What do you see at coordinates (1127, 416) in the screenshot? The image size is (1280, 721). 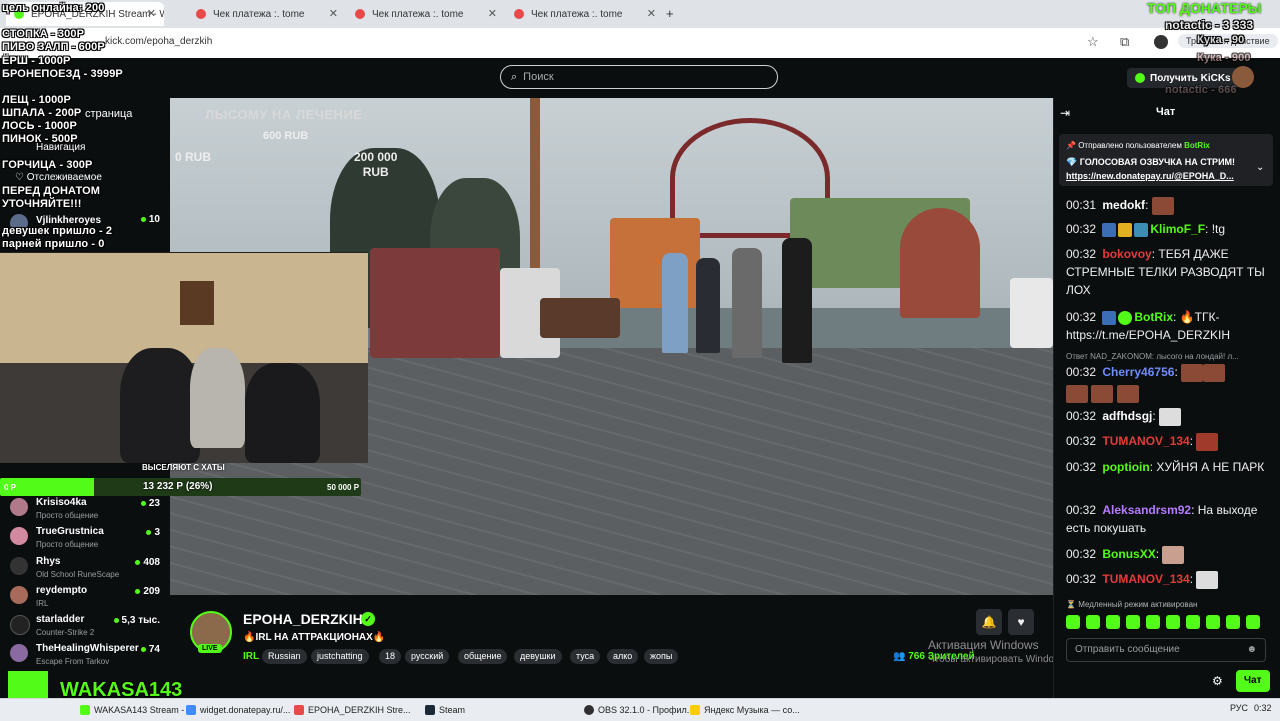 I see `message-user: adfhdsgj` at bounding box center [1127, 416].